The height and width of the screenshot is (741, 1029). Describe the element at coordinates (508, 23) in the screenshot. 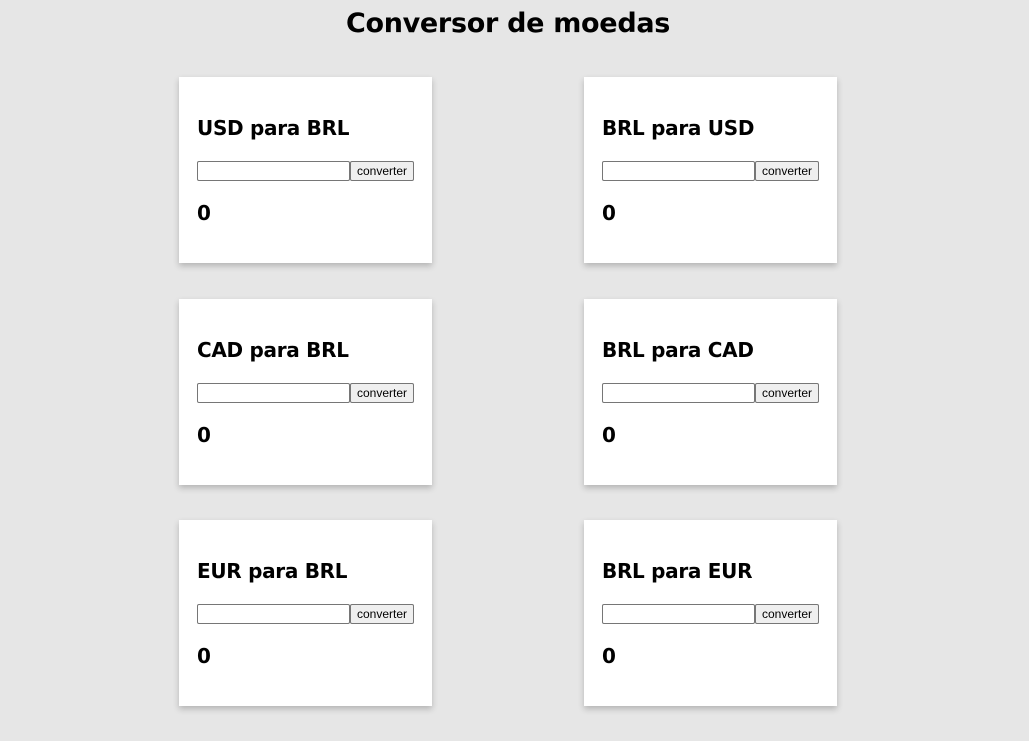

I see `page-title: Conversor de moedas` at that location.